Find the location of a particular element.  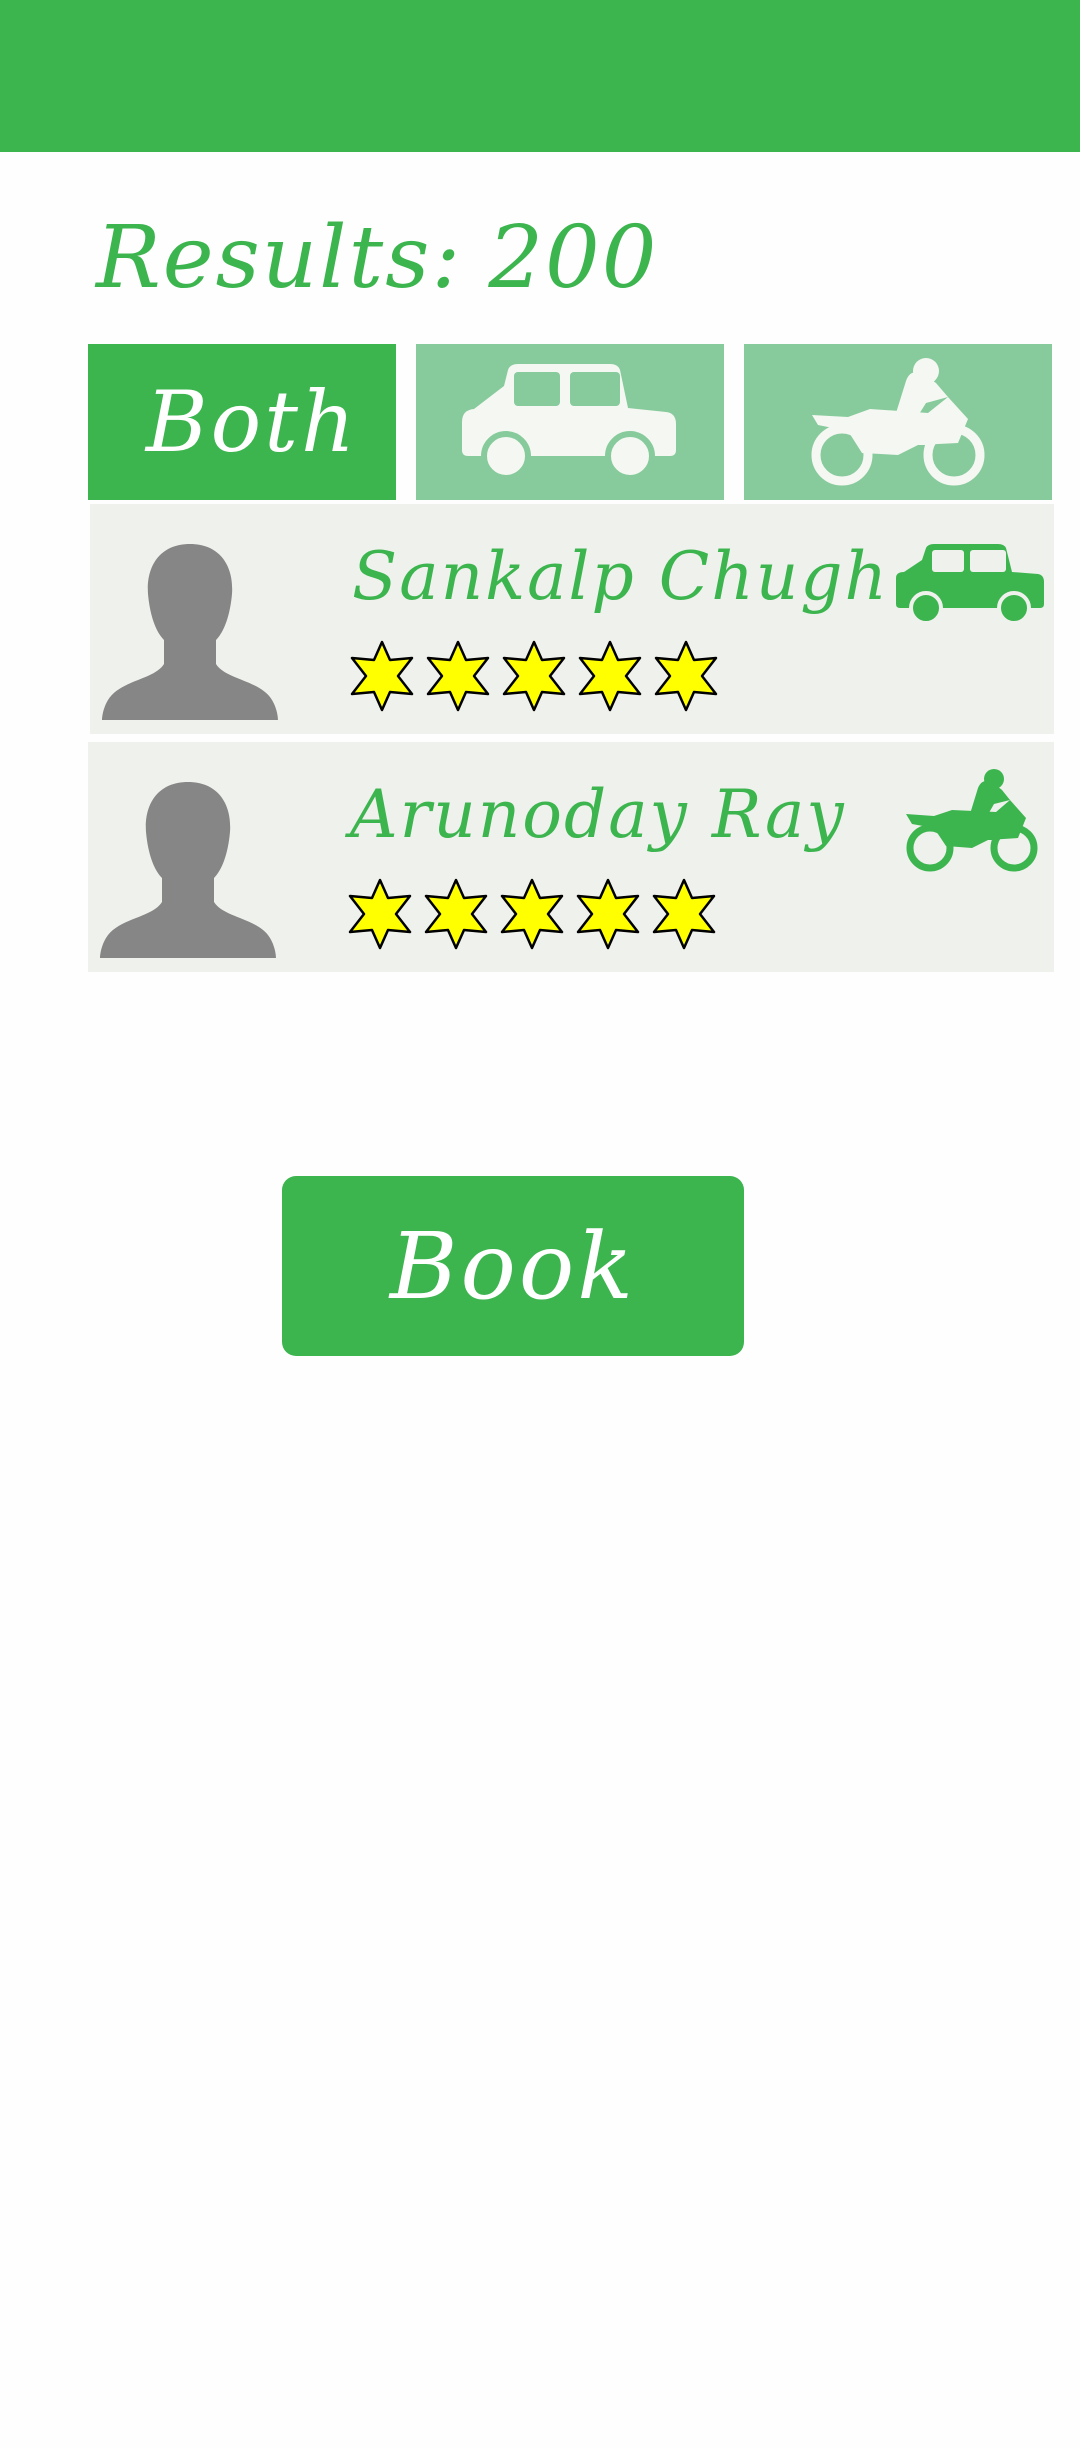

book-button-label: Book is located at coordinates (513, 1266).